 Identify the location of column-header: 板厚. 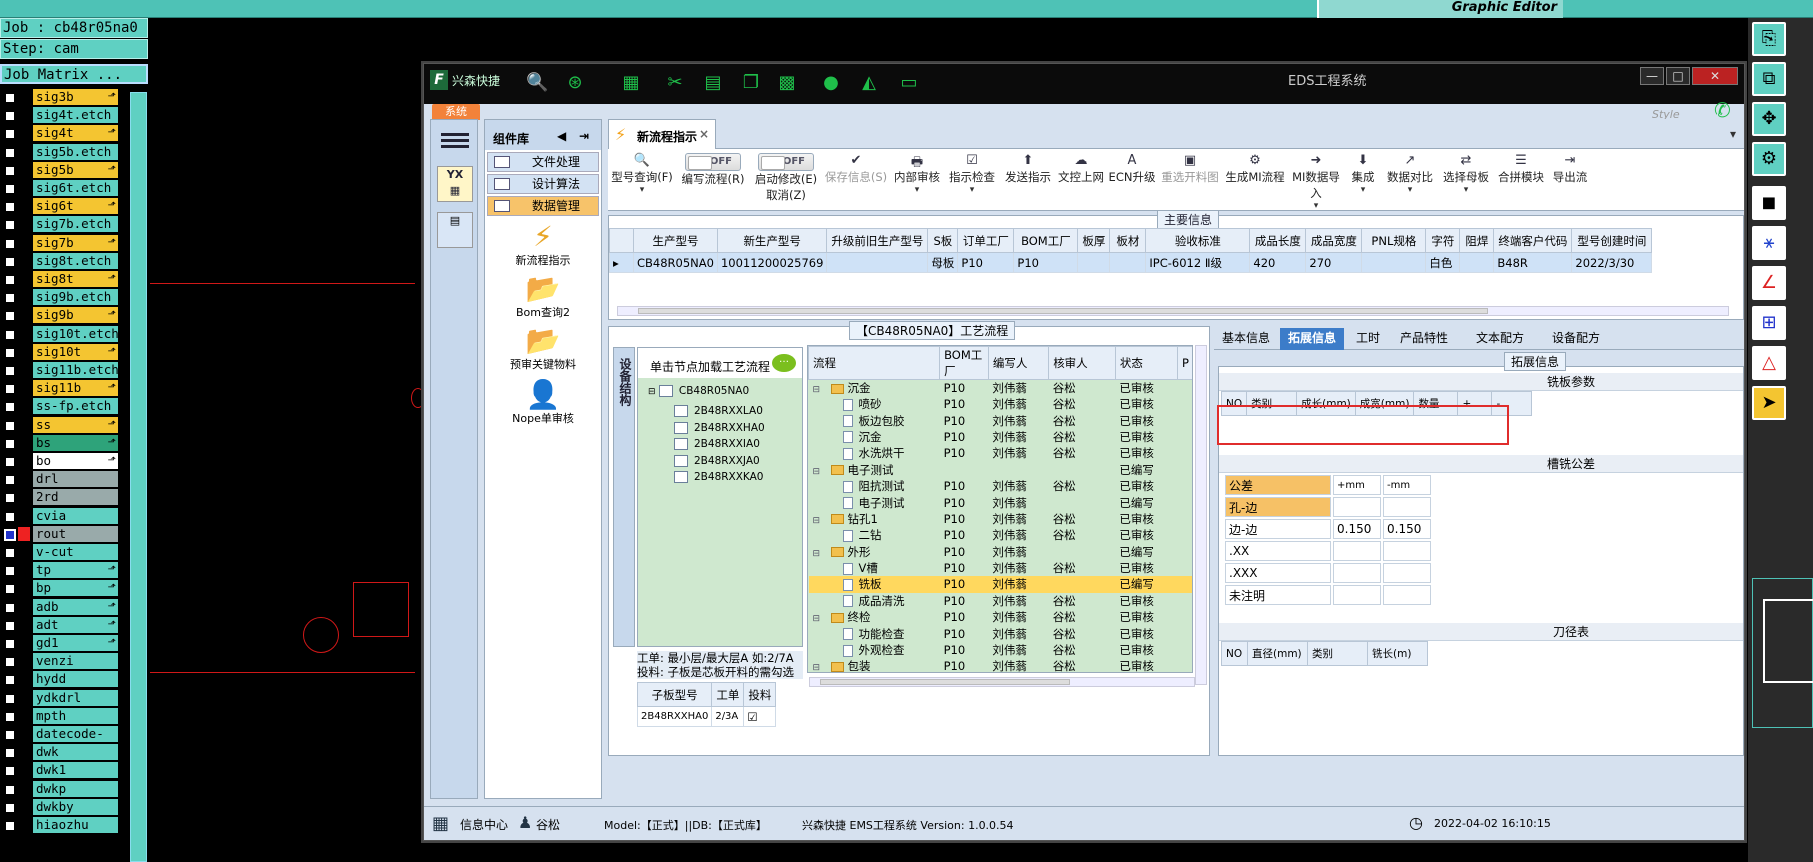
(1094, 240).